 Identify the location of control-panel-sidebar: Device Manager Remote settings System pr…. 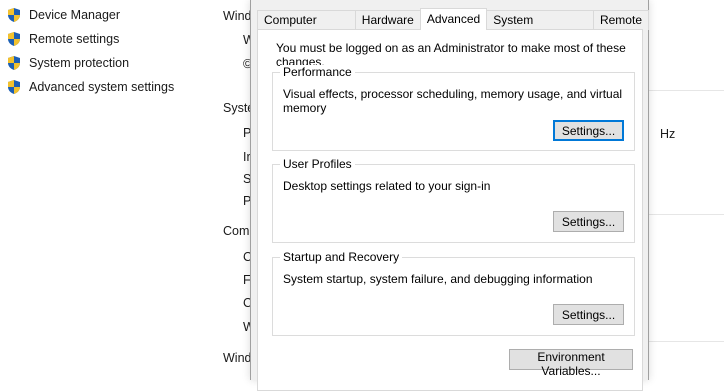
(90, 51).